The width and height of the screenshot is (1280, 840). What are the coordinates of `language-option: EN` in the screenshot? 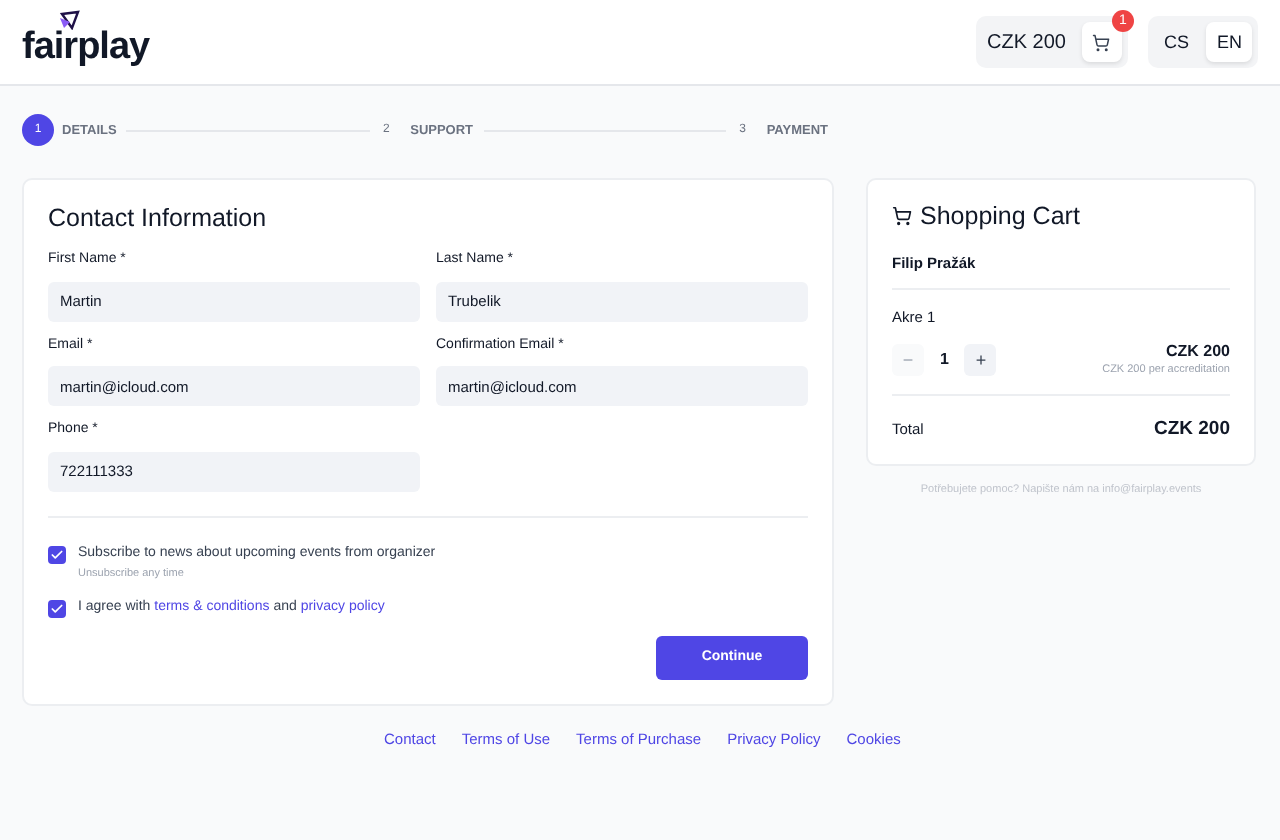 It's located at (1229, 42).